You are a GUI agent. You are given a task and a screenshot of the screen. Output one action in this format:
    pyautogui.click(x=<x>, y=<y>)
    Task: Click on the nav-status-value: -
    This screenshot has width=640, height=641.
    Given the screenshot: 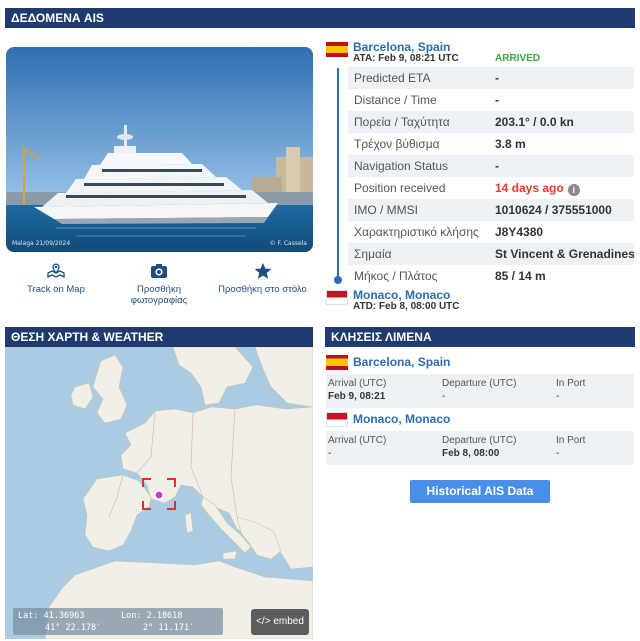 What is the action you would take?
    pyautogui.click(x=497, y=166)
    